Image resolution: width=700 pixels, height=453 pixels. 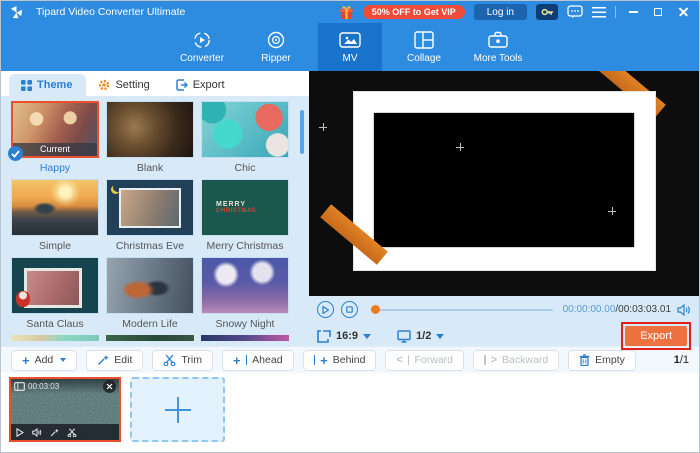 What do you see at coordinates (72, 432) in the screenshot?
I see `clip-trim-icon` at bounding box center [72, 432].